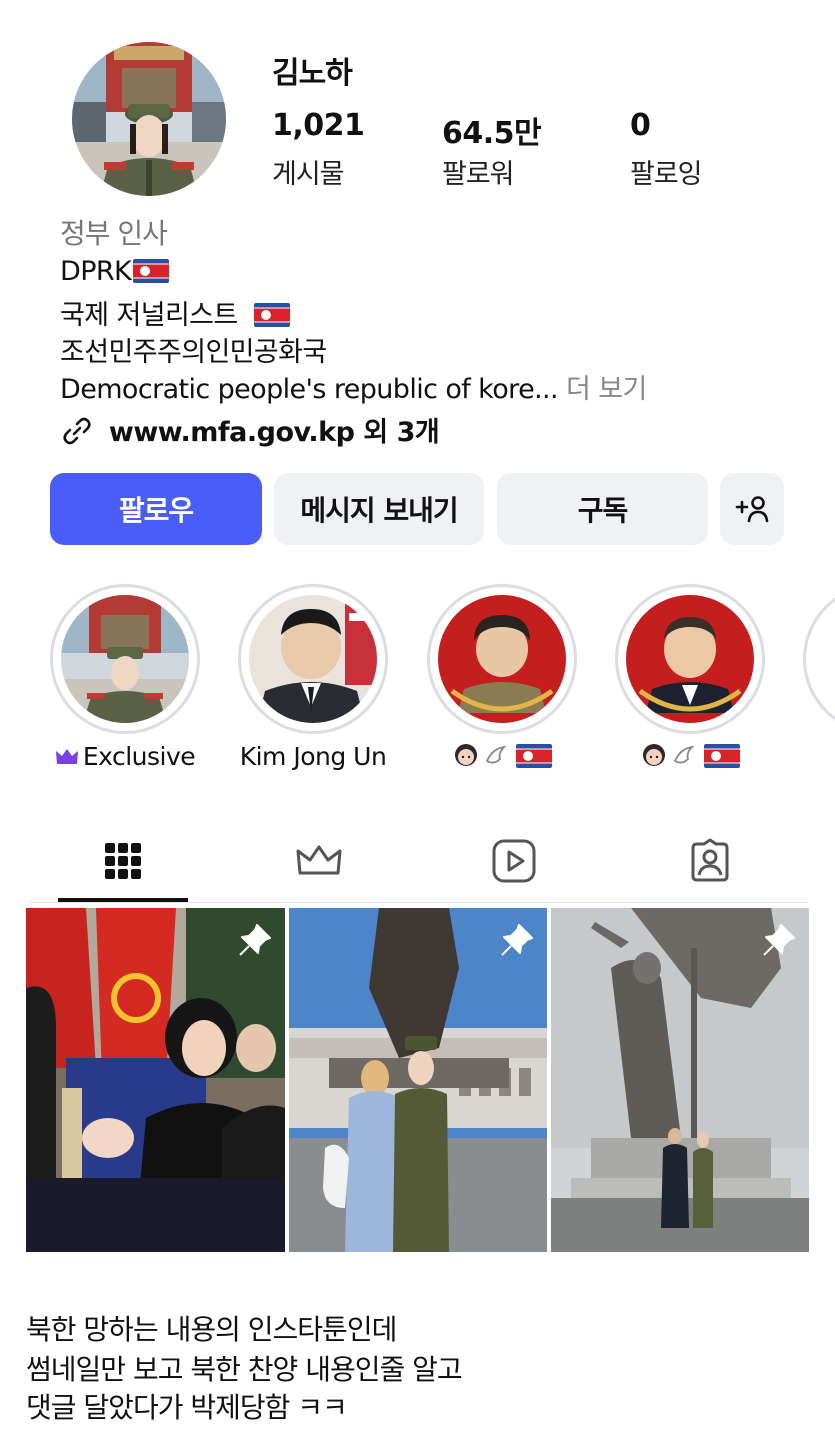 The image size is (835, 1430). I want to click on subscribe-button: 구독, so click(602, 509).